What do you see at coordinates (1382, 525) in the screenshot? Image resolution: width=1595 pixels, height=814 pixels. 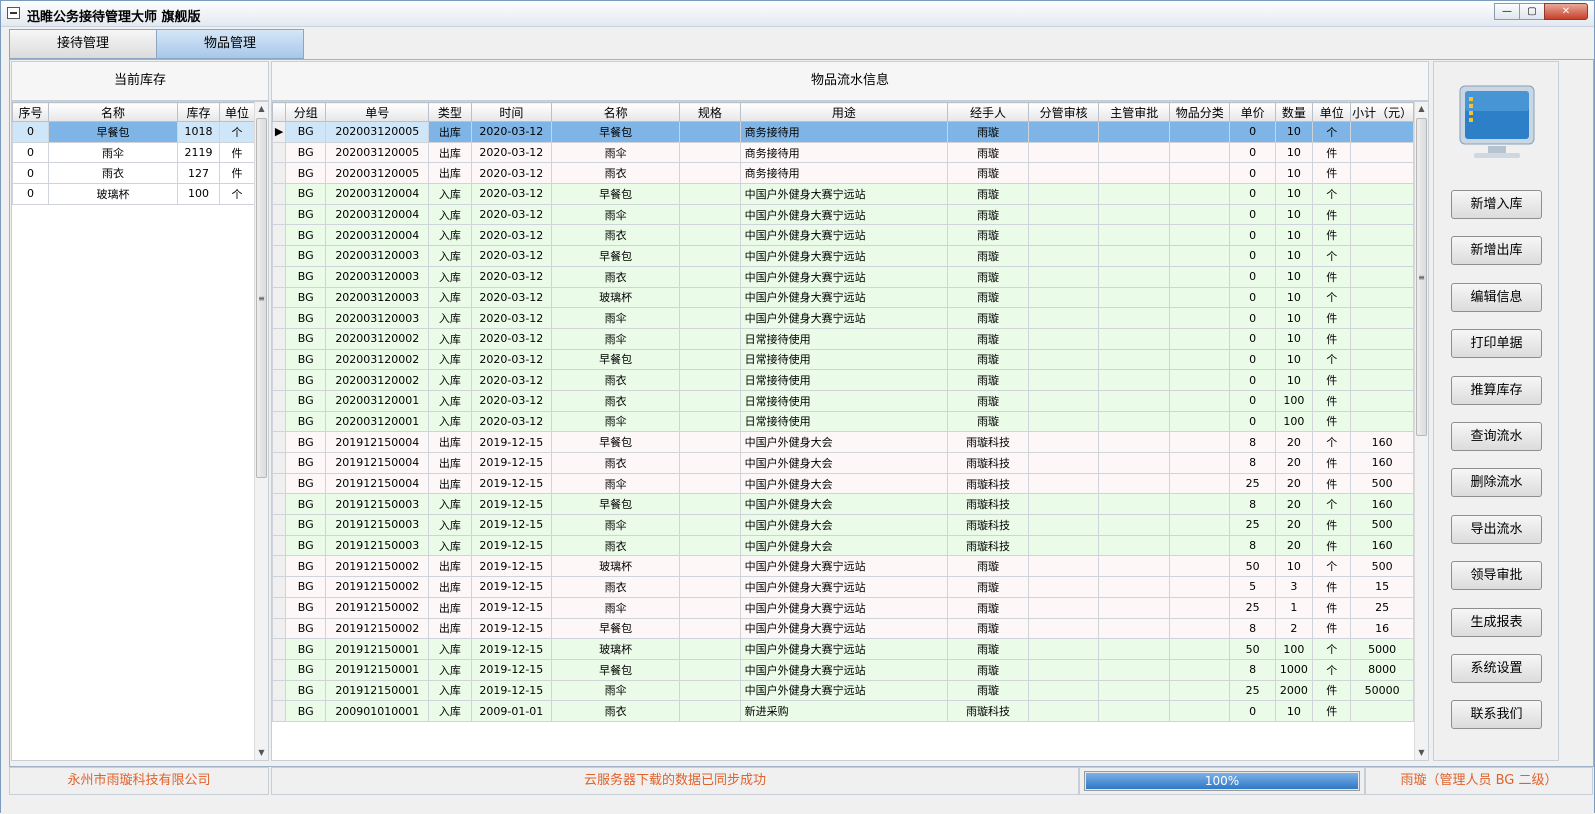 I see `flow-cell-subtotal: 500` at bounding box center [1382, 525].